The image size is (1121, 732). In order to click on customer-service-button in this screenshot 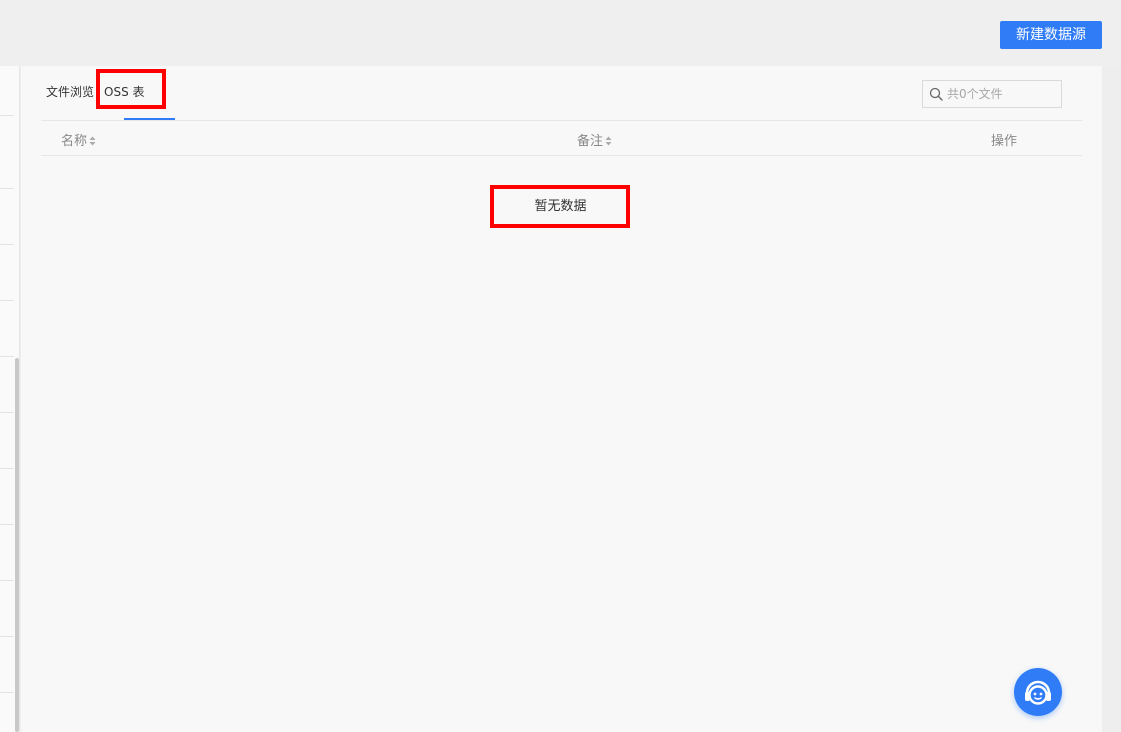, I will do `click(1038, 692)`.